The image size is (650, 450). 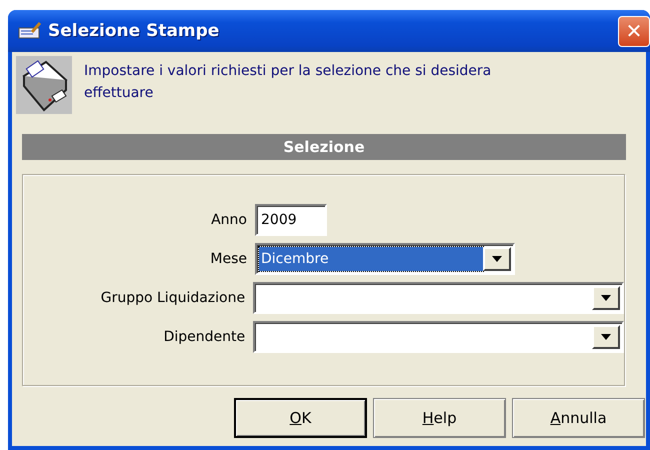 I want to click on dropdown-field: Dicembre, so click(x=385, y=258).